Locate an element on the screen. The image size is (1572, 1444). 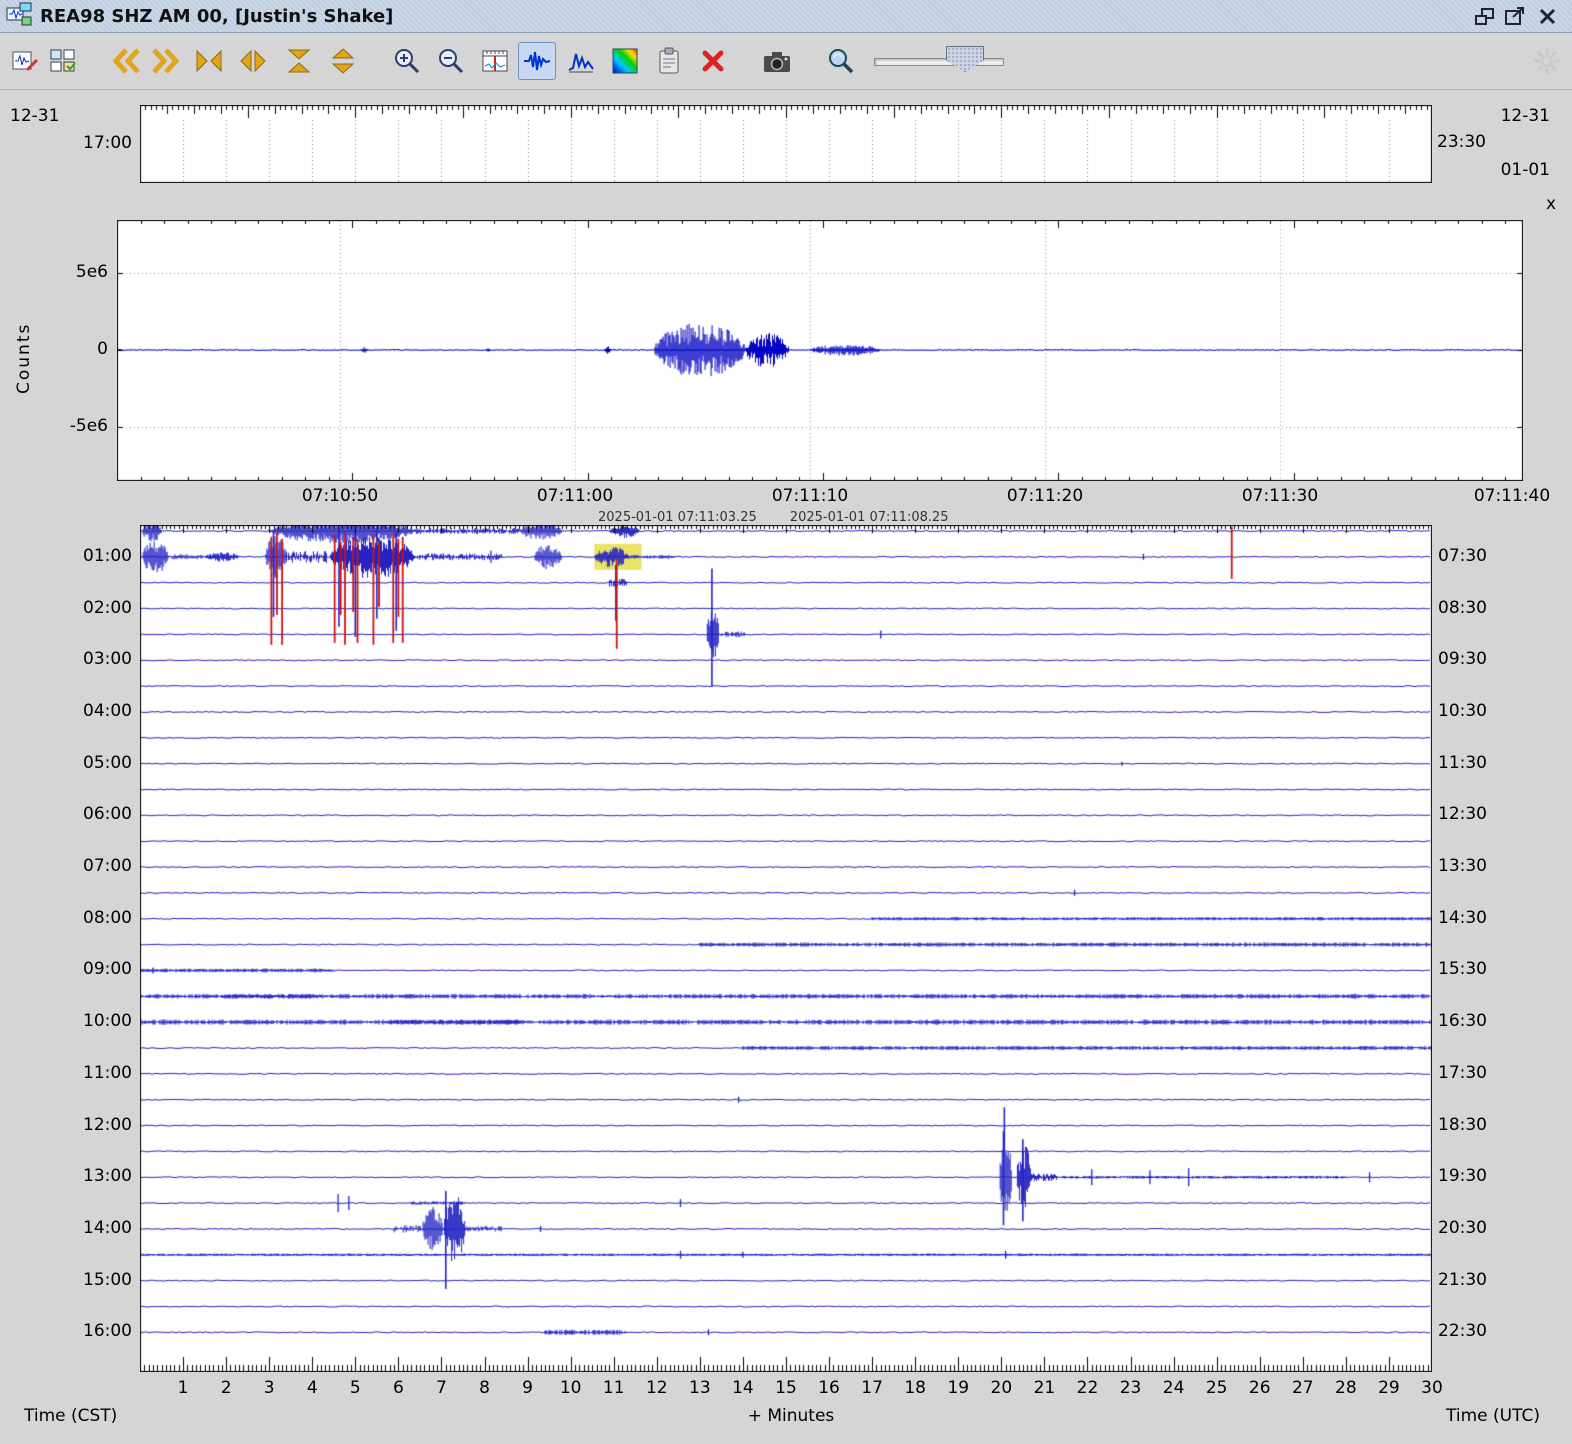
save-layout-icon is located at coordinates (63, 60).